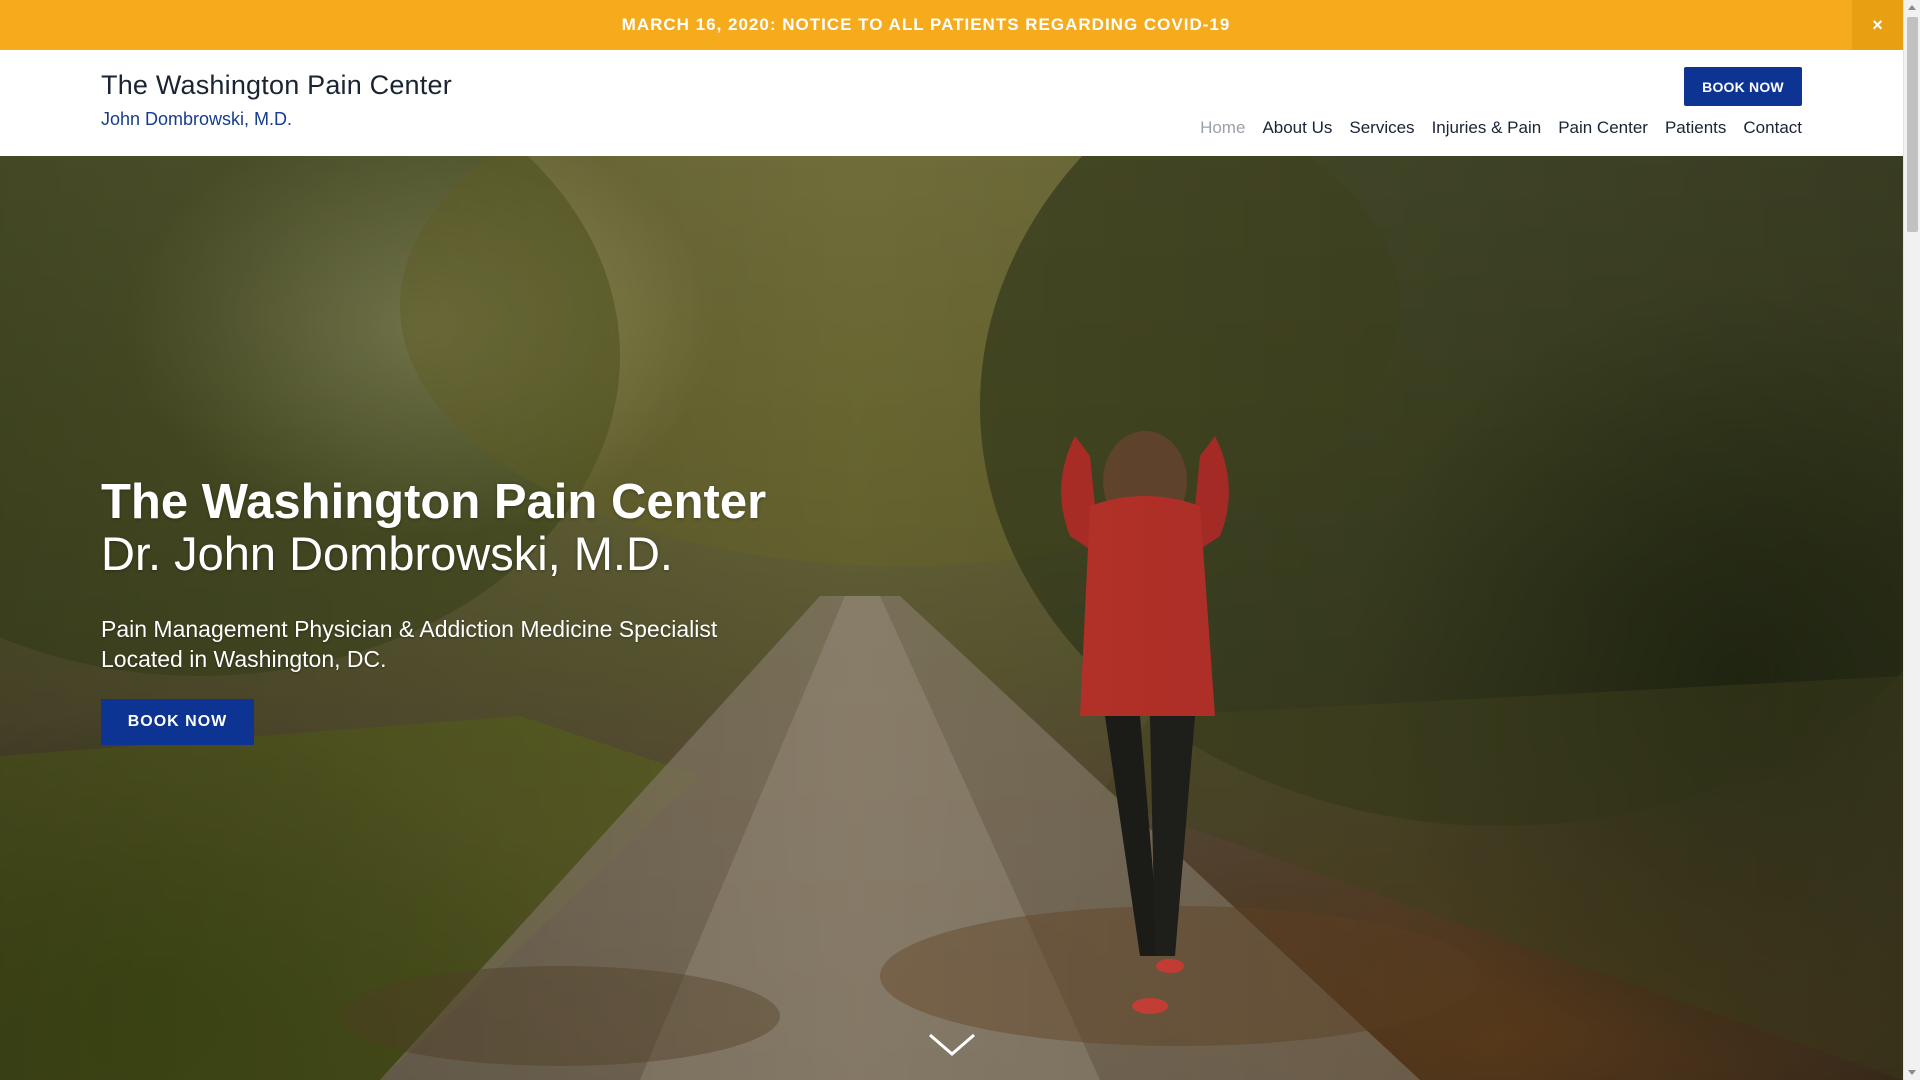 The height and width of the screenshot is (1080, 1920). What do you see at coordinates (1912, 1072) in the screenshot?
I see `scroll-down-icon` at bounding box center [1912, 1072].